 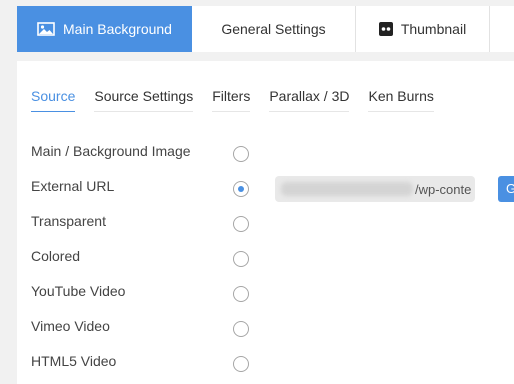 I want to click on radio-colored, so click(x=241, y=259).